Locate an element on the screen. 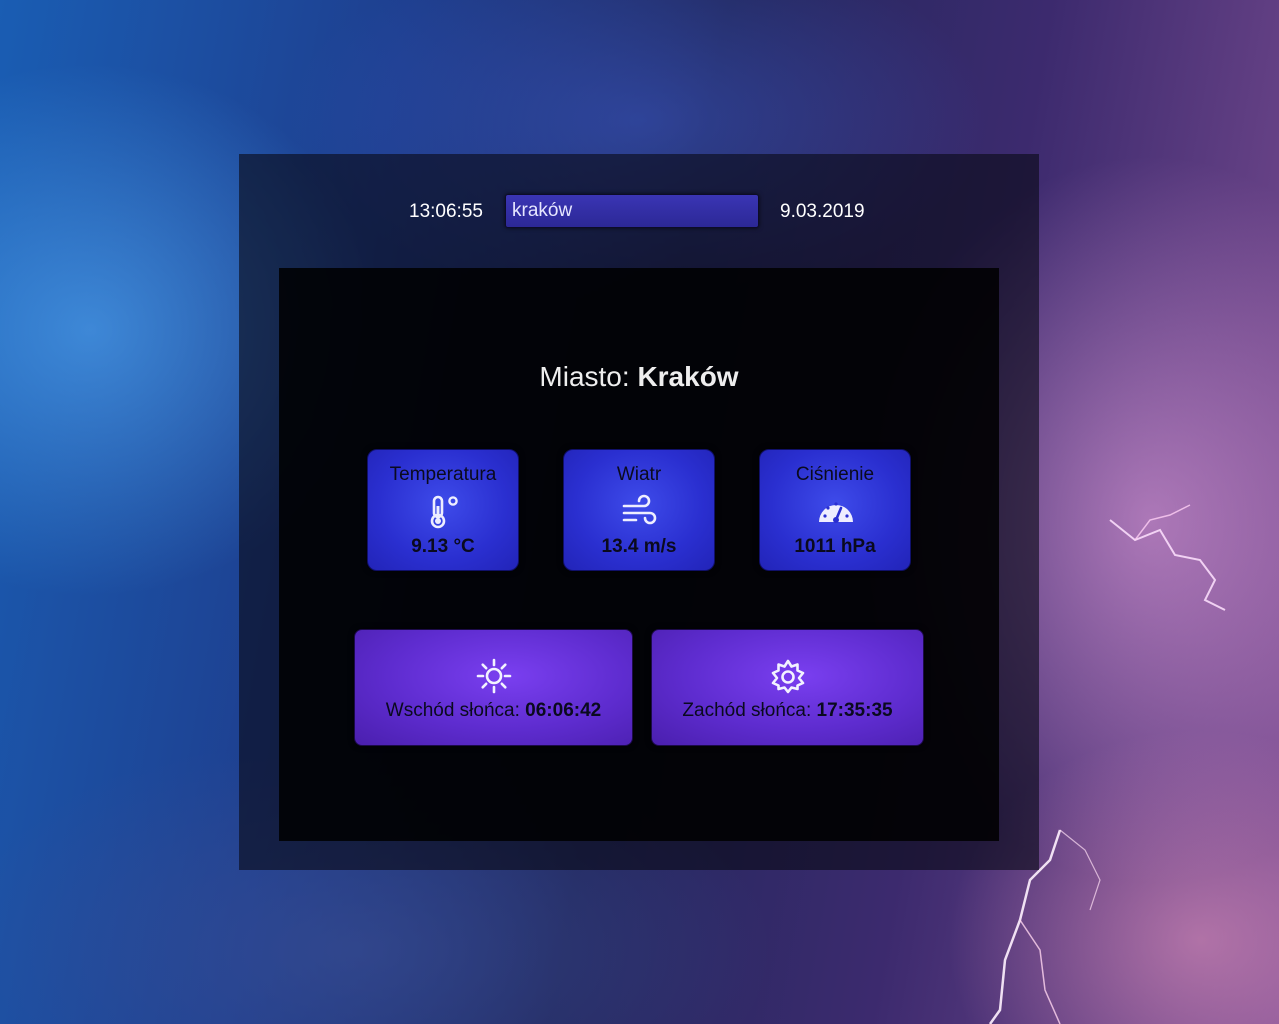 This screenshot has height=1024, width=1279. sunset-label: Zachód słońca: is located at coordinates (747, 710).